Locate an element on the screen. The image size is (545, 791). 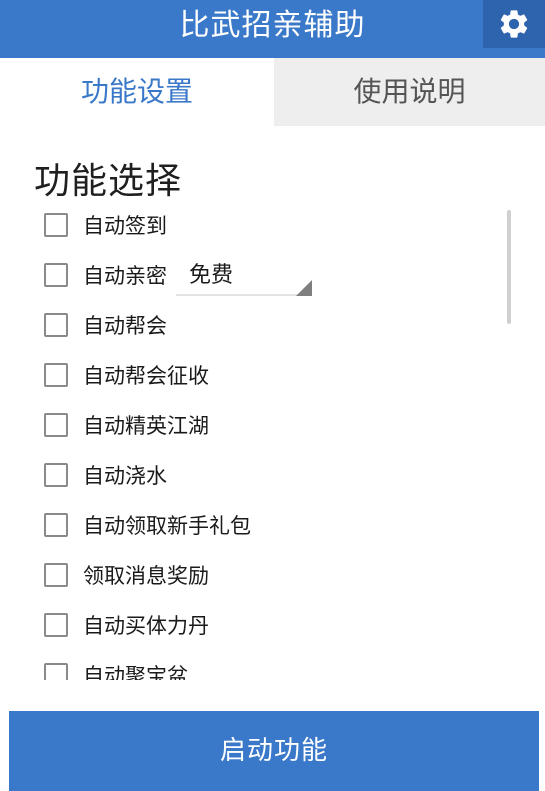
select-value: 免费 is located at coordinates (211, 275).